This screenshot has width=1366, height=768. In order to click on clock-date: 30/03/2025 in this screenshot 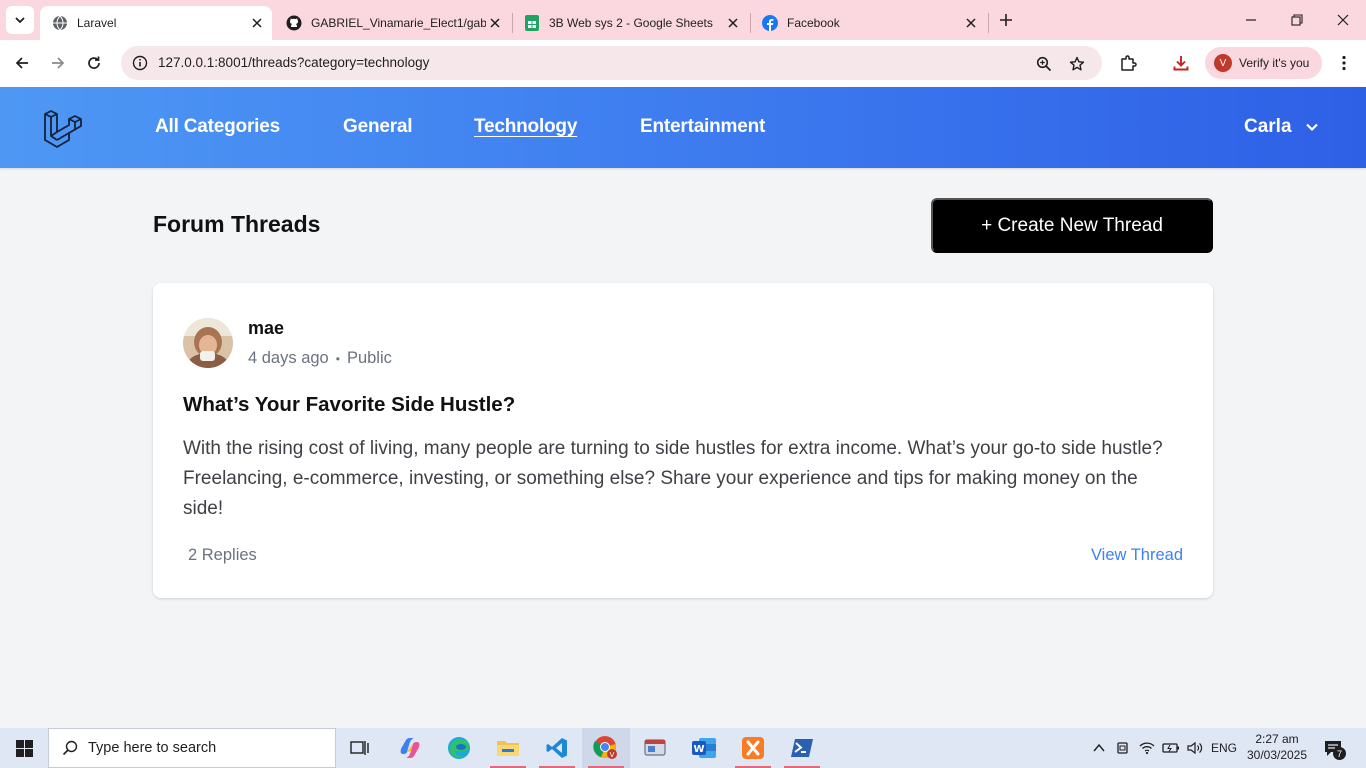, I will do `click(1277, 755)`.